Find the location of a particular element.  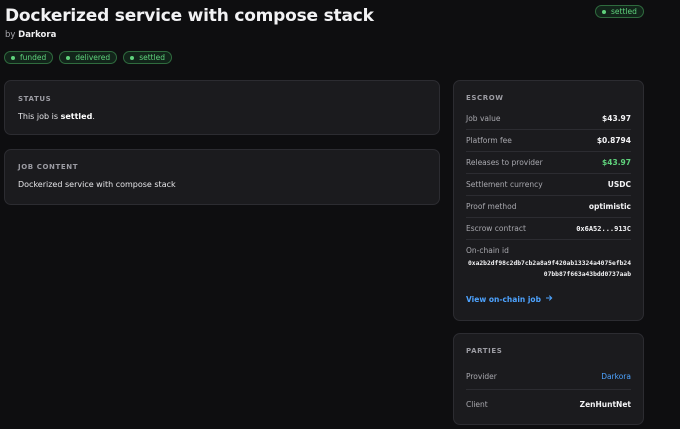

parties-row-provider: Provider Darkora is located at coordinates (548, 377).